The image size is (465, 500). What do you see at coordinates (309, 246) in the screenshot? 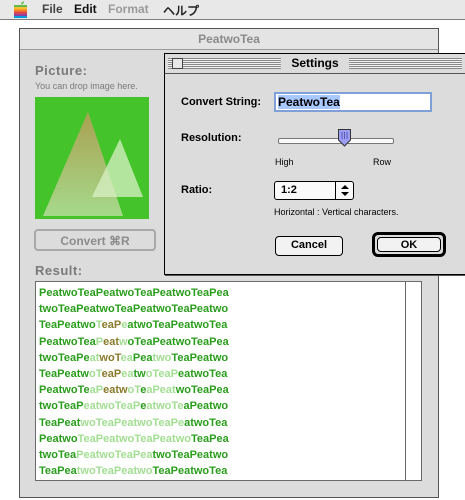
I see `cancel-button: Cancel` at bounding box center [309, 246].